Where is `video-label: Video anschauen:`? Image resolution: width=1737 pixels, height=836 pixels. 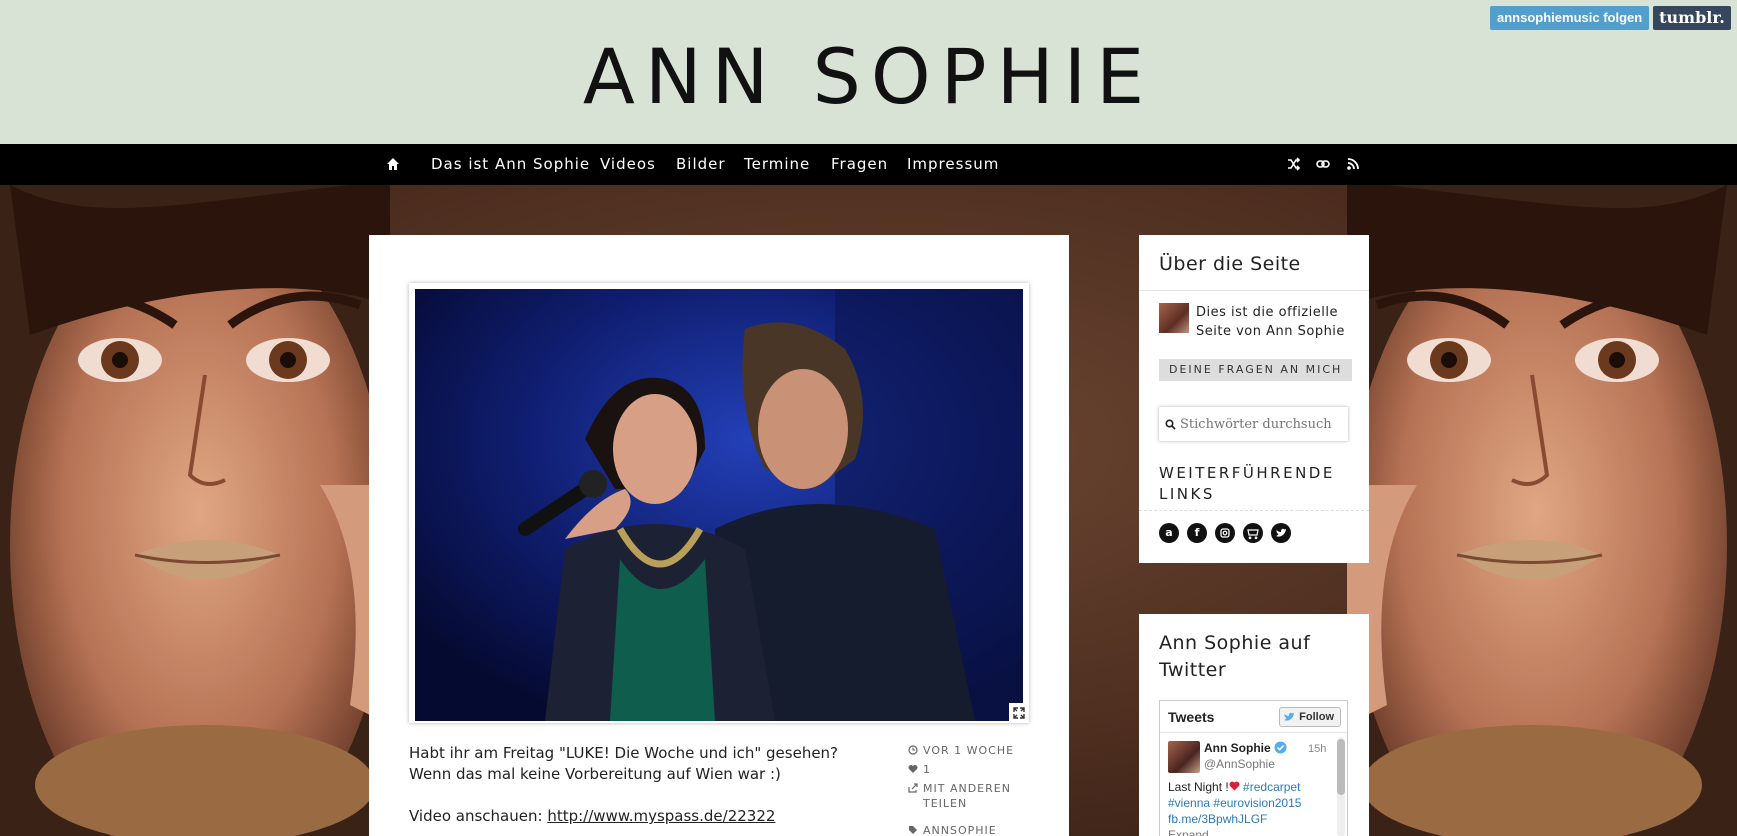 video-label: Video anschauen: is located at coordinates (478, 816).